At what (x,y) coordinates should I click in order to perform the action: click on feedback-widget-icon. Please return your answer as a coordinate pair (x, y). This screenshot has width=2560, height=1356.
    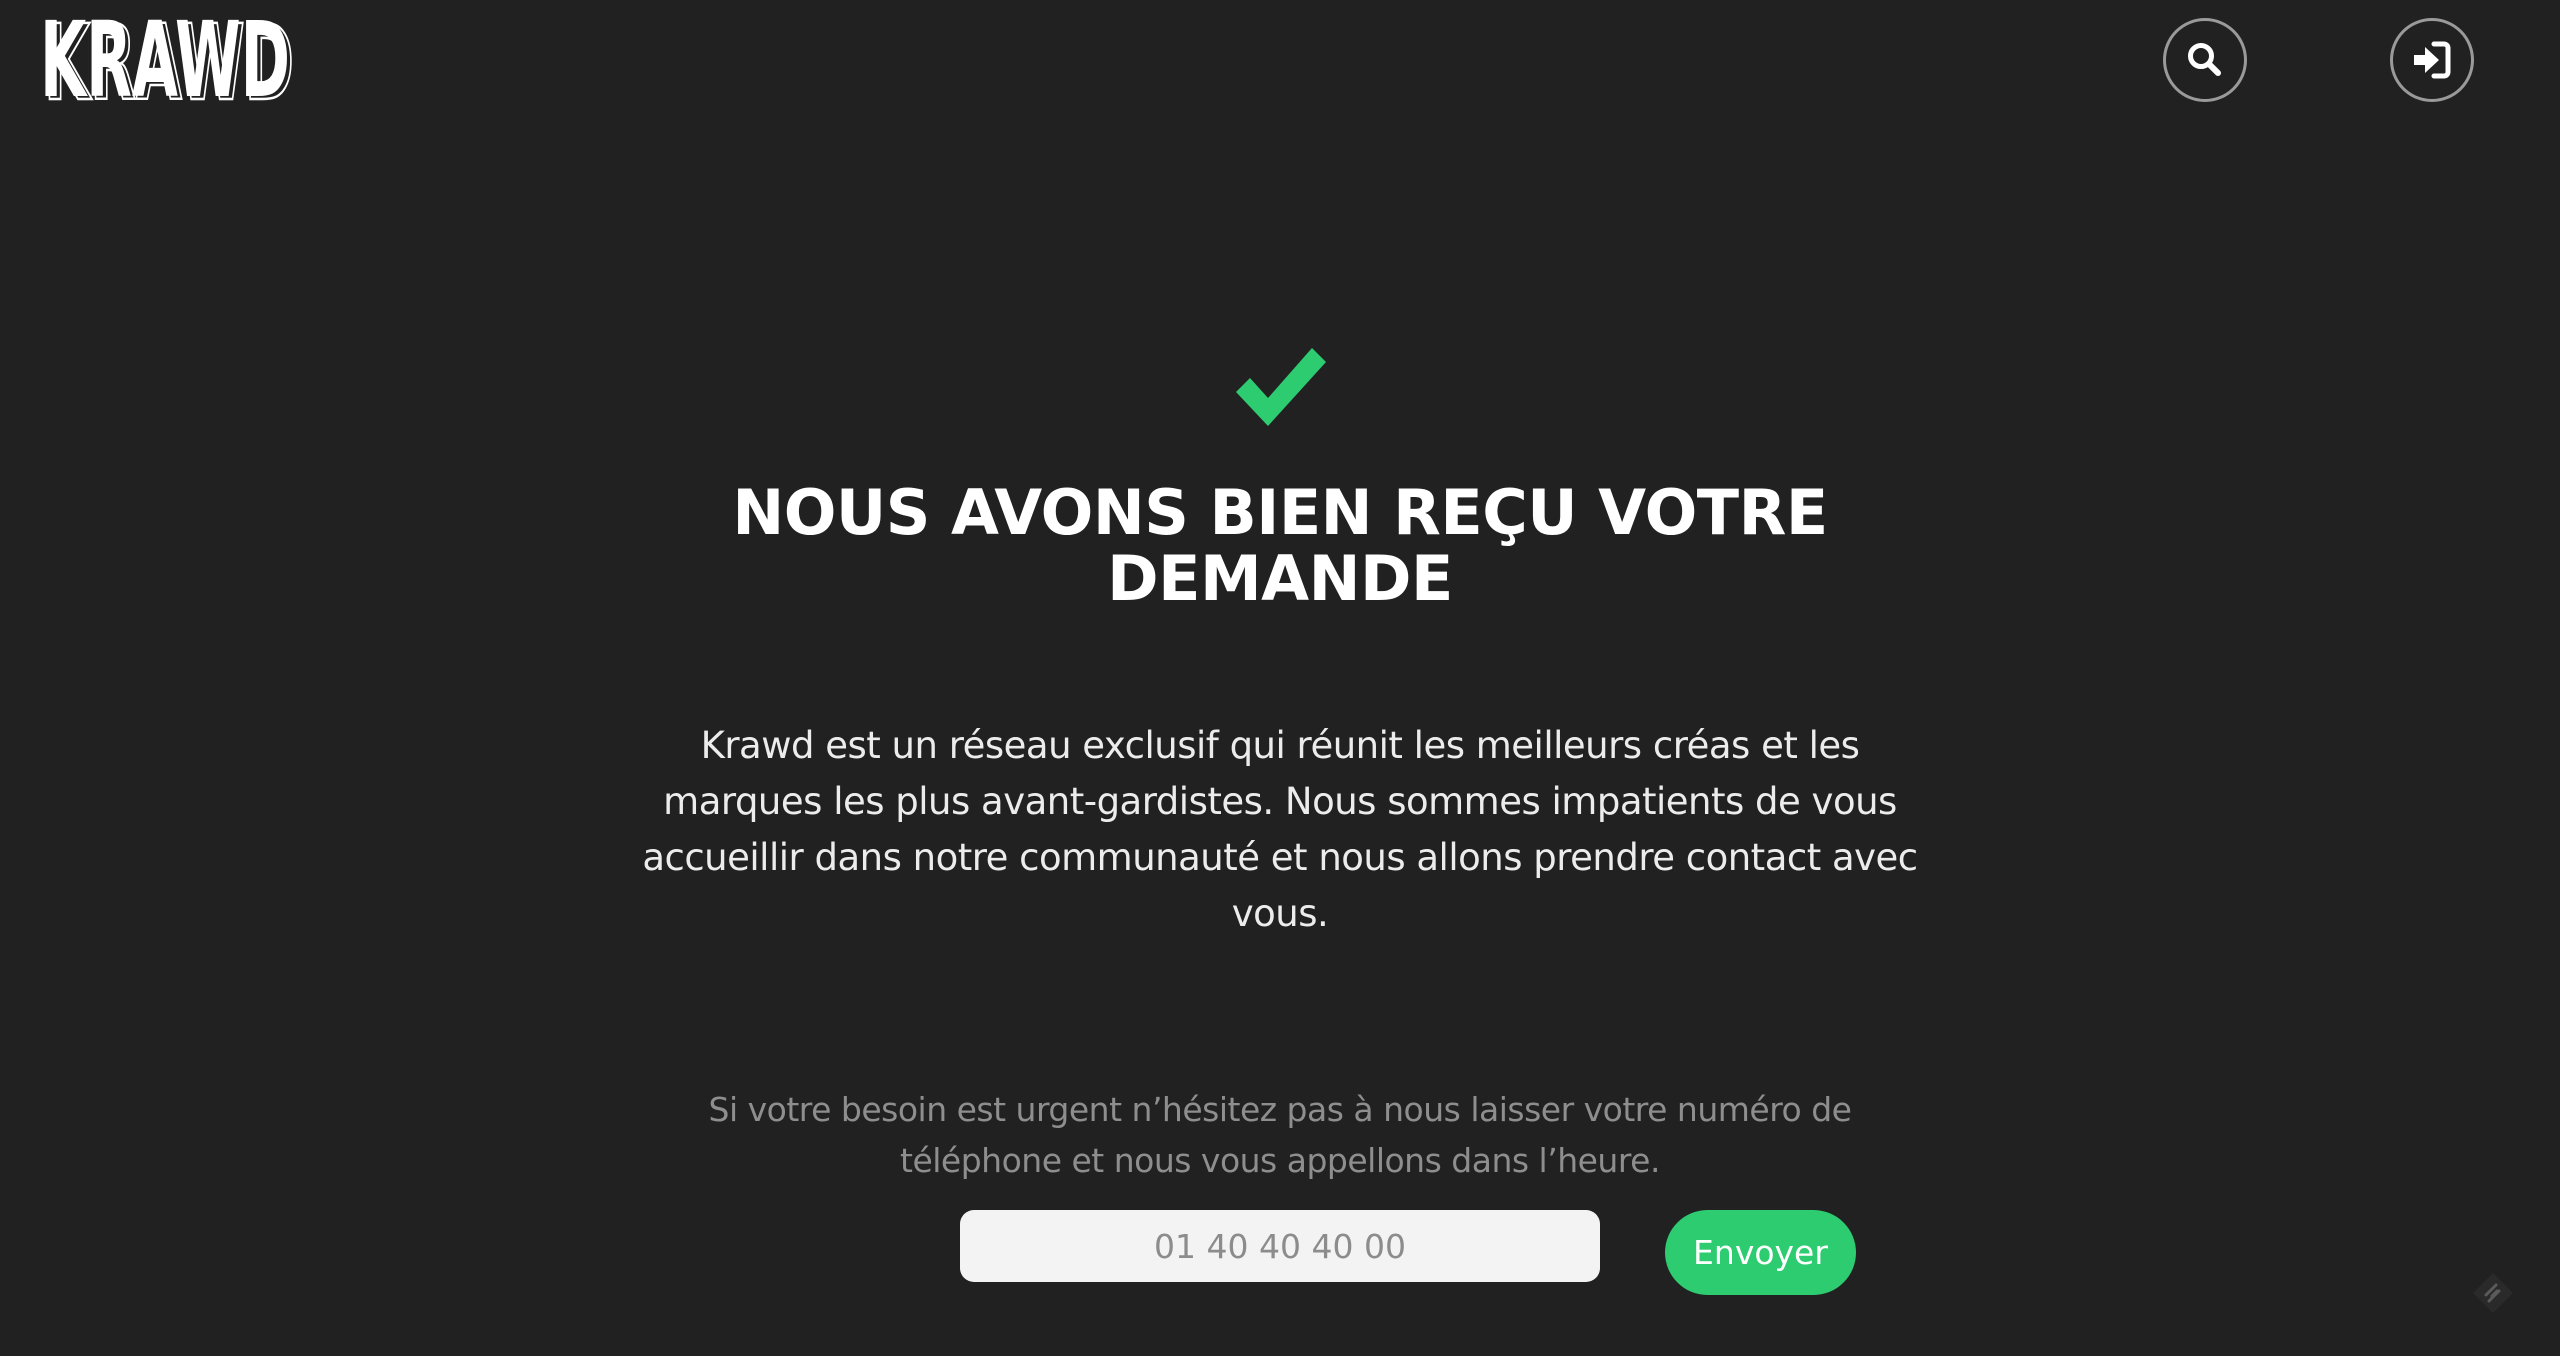
    Looking at the image, I should click on (2493, 1293).